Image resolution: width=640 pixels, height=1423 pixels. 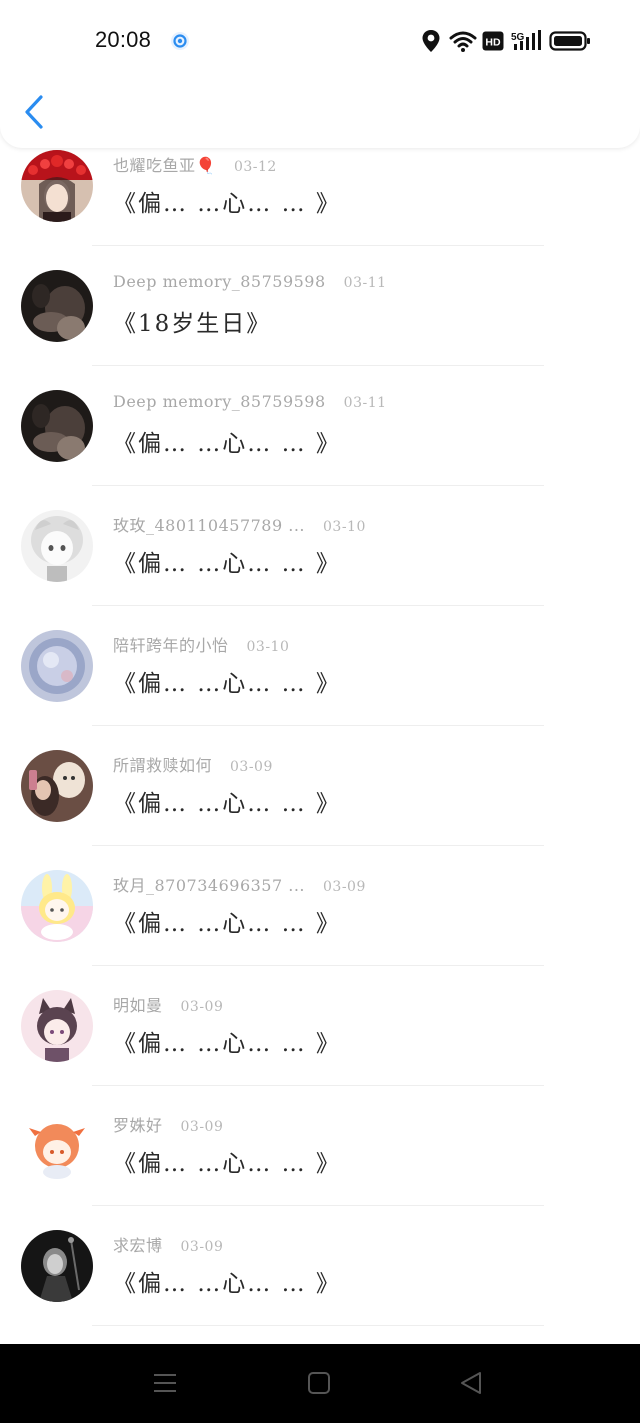 I want to click on list-item: 陪轩跨年的小怡 03-10 《偏… …心… … 》, so click(x=320, y=680).